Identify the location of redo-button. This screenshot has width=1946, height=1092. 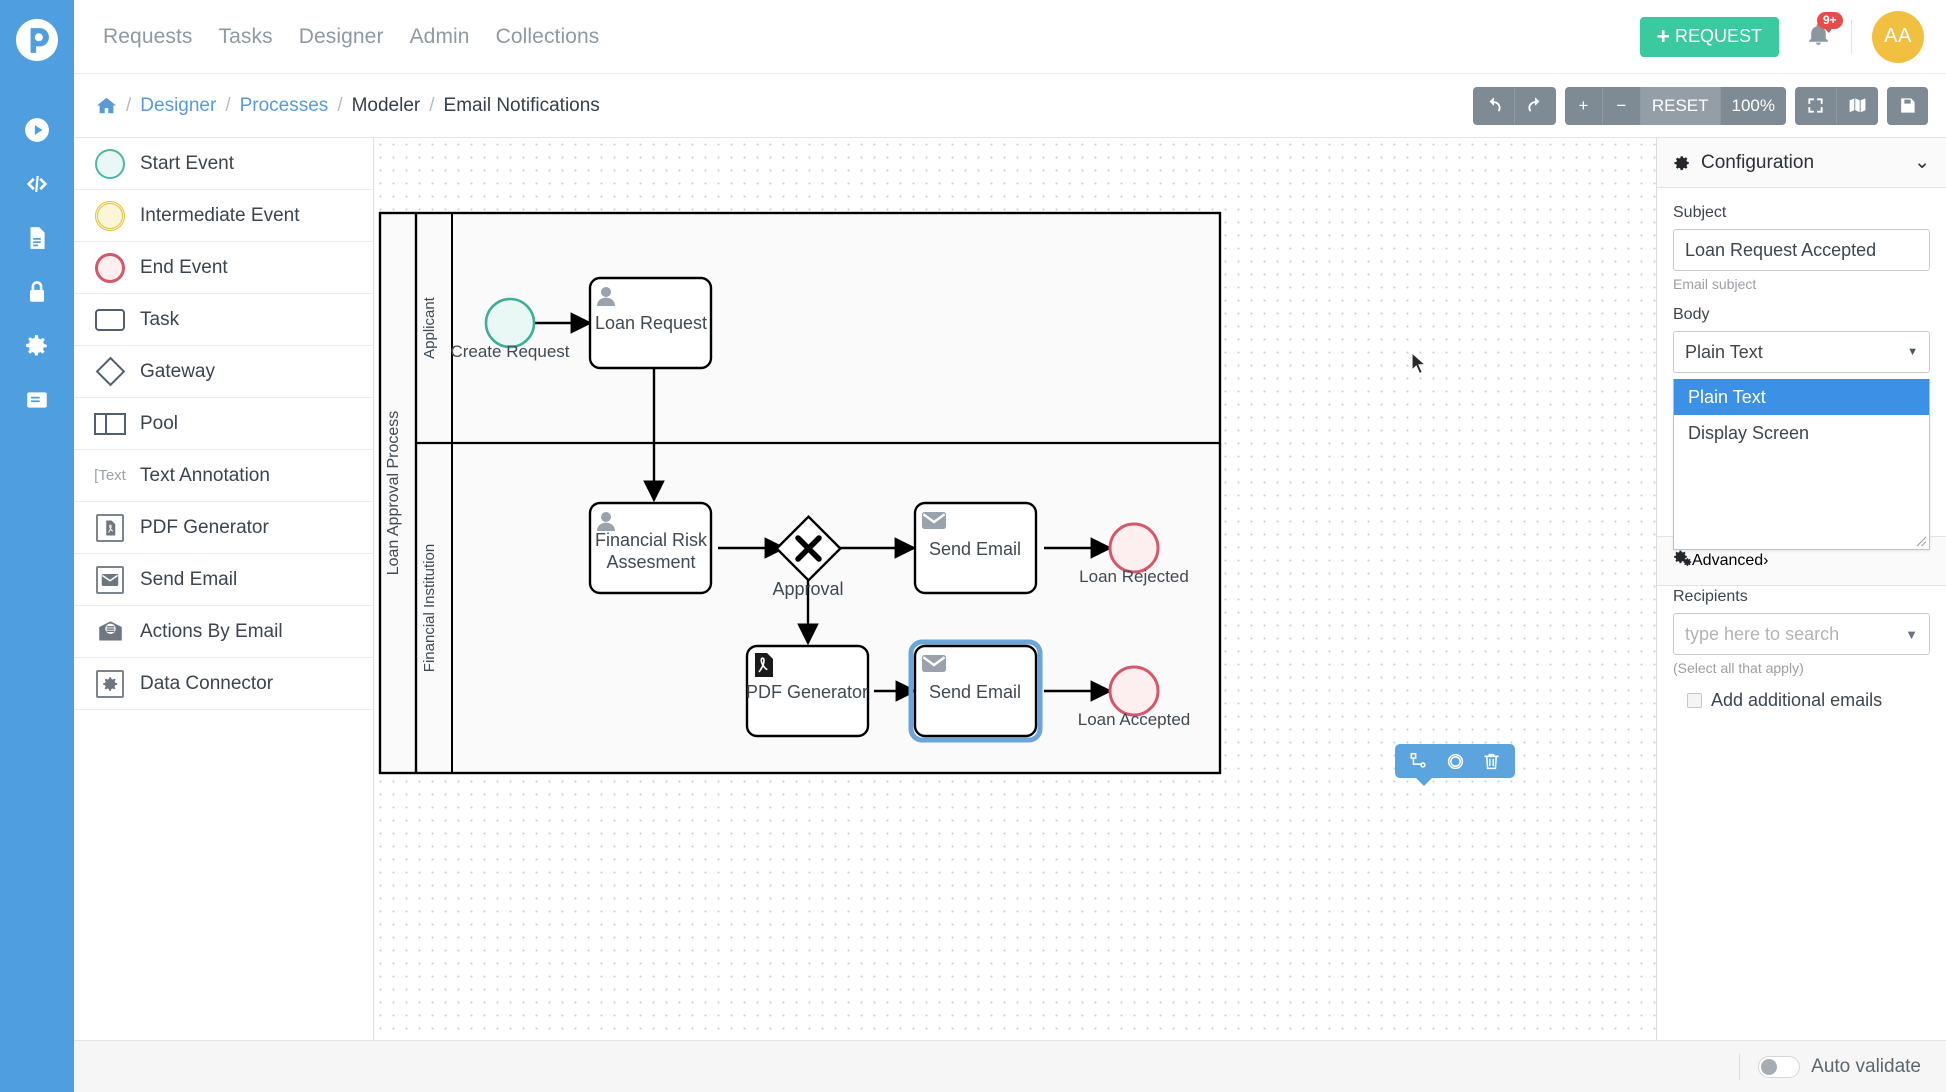
(1535, 105).